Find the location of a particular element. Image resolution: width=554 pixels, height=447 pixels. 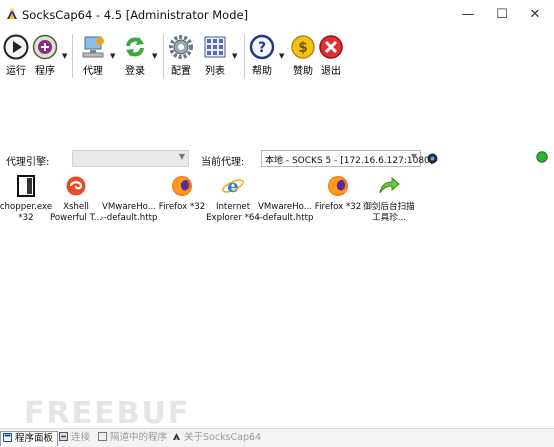

minimize-button: — is located at coordinates (468, 15).